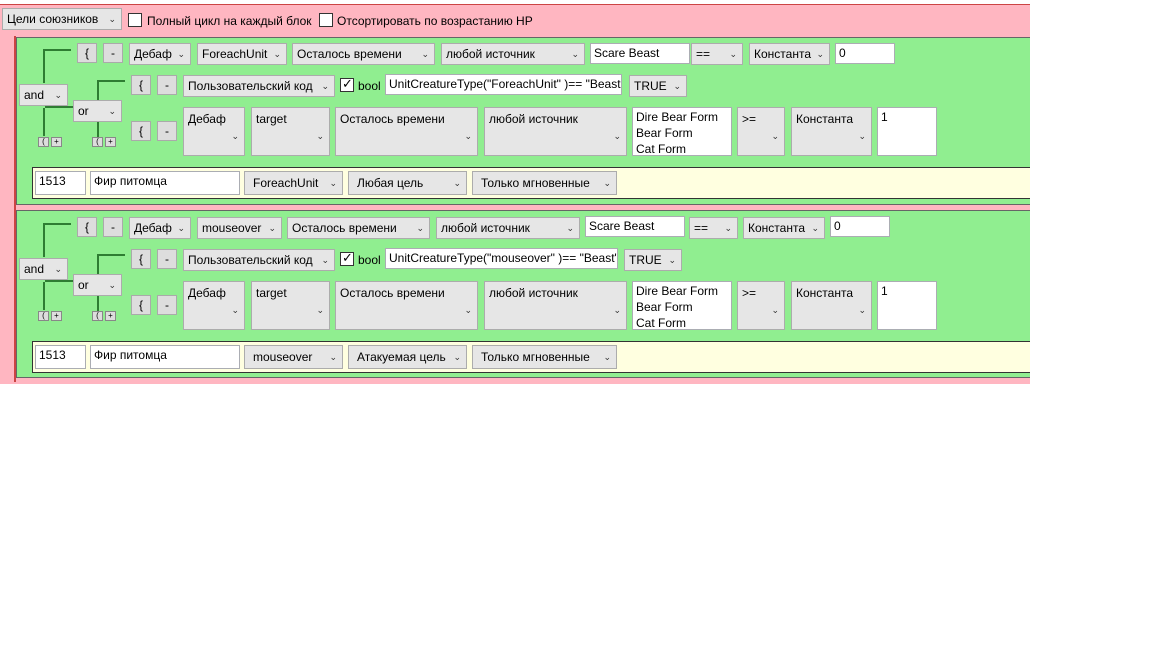  I want to click on target-group-value: Цели союзников, so click(53, 19).